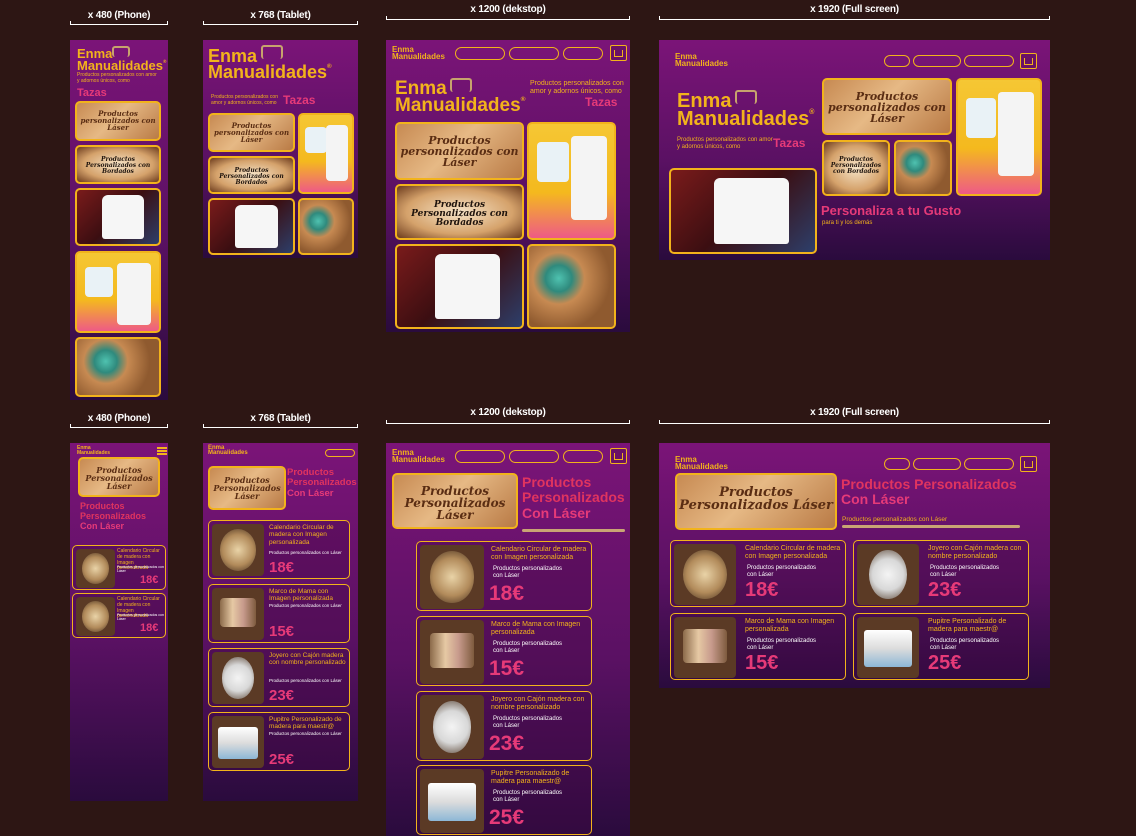 This screenshot has height=836, width=1136. Describe the element at coordinates (847, 223) in the screenshot. I see `extra-subtitle: para ti y los demás` at that location.